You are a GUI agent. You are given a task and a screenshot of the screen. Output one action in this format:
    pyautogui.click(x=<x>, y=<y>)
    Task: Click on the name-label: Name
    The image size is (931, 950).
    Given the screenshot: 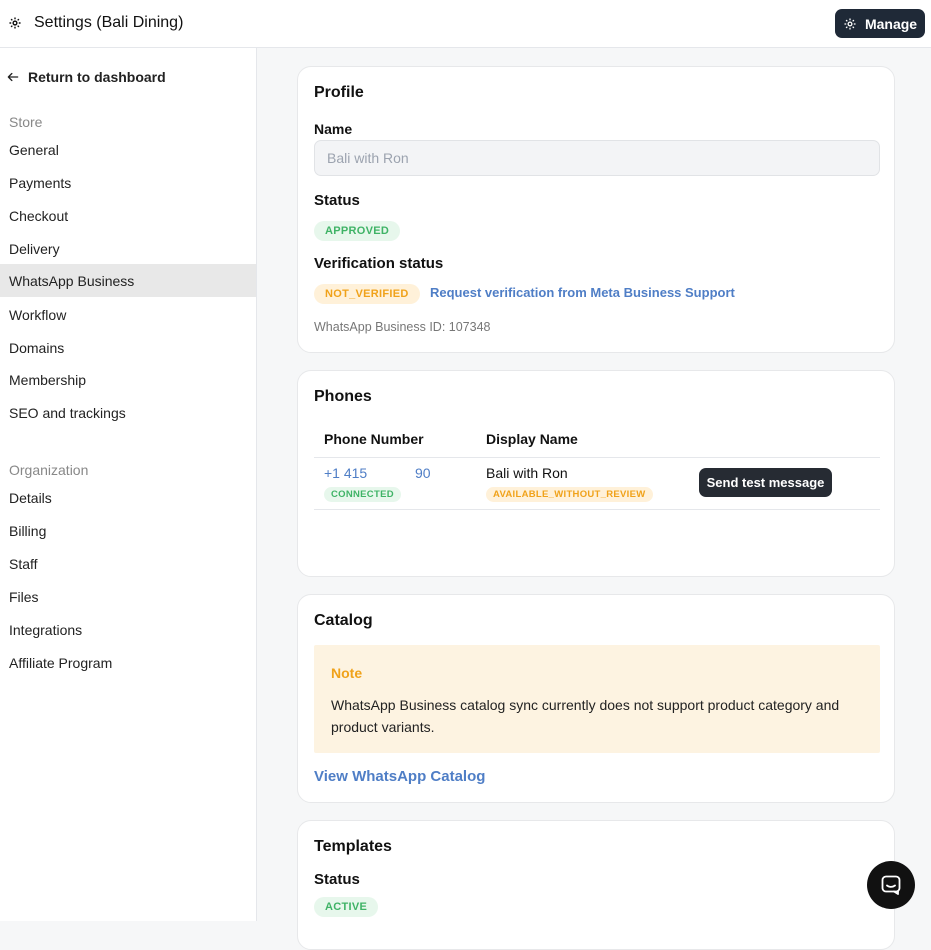 What is the action you would take?
    pyautogui.click(x=333, y=129)
    